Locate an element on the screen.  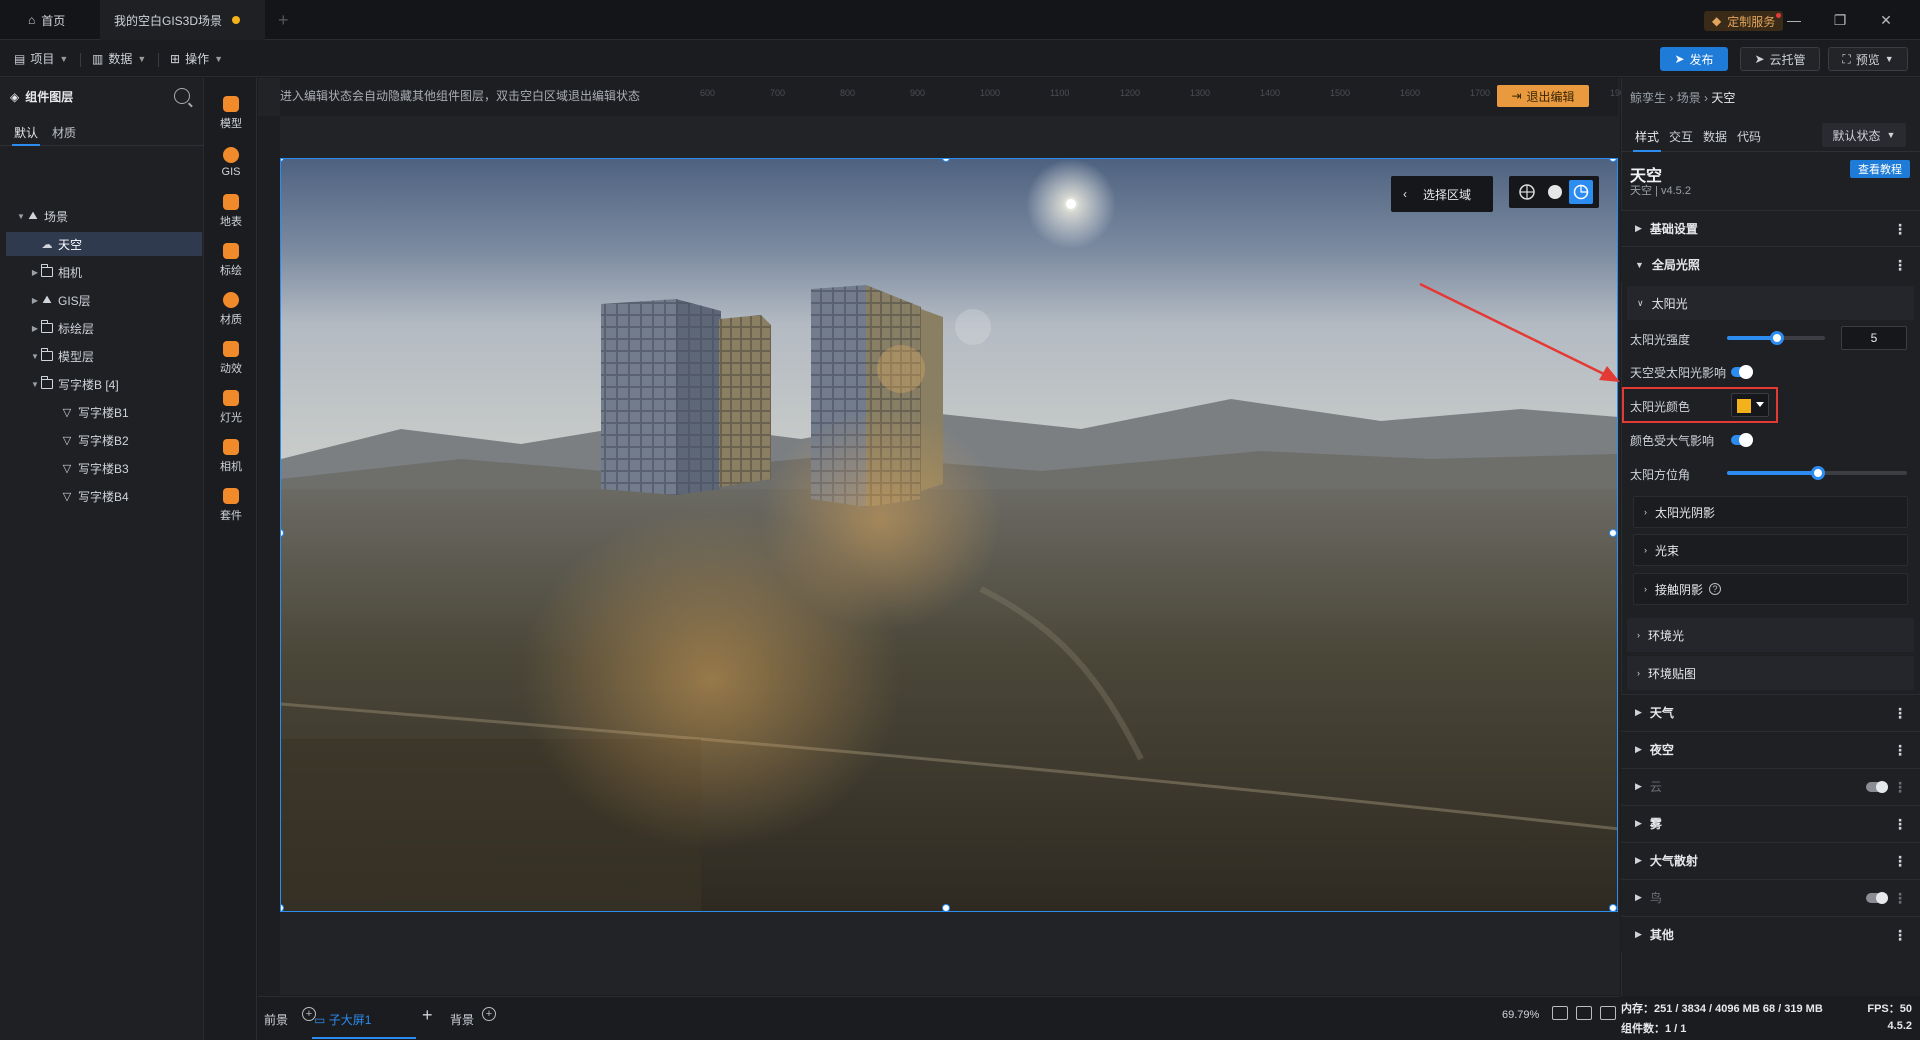
layer-tree-item: ▶ 相机 is located at coordinates (104, 272).